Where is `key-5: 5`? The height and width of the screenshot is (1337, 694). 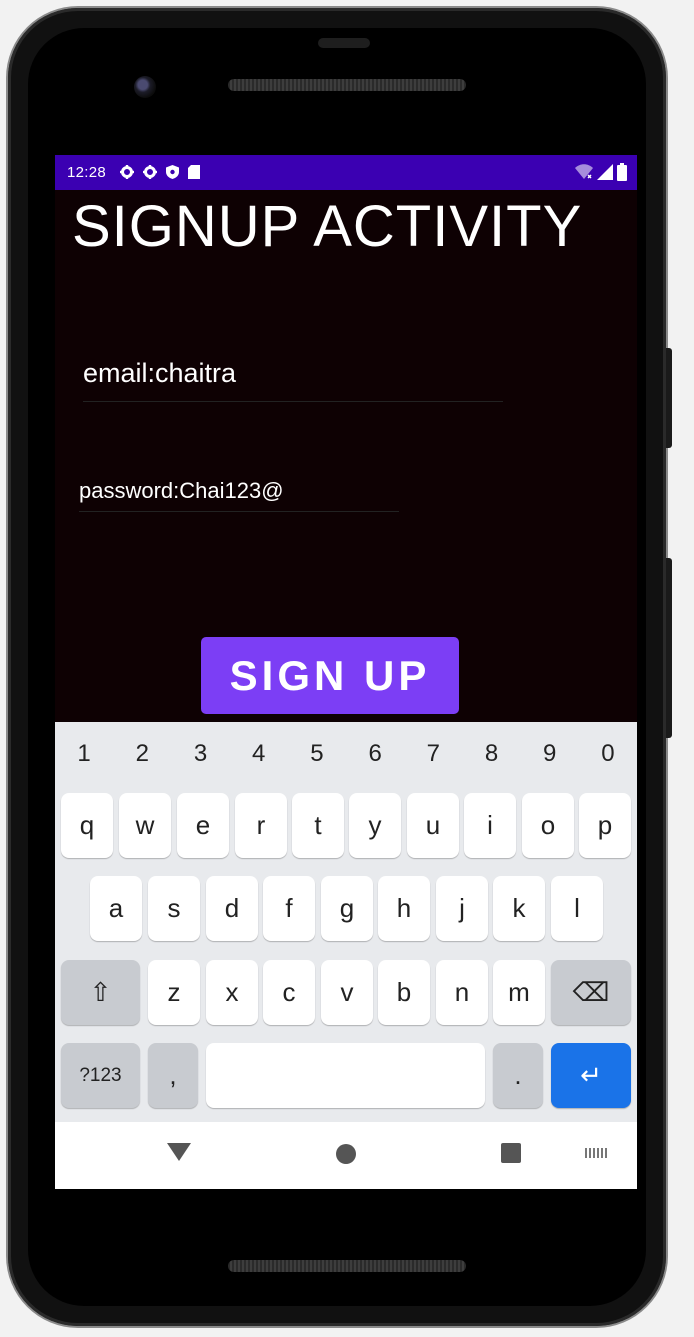
key-5: 5 is located at coordinates (317, 754).